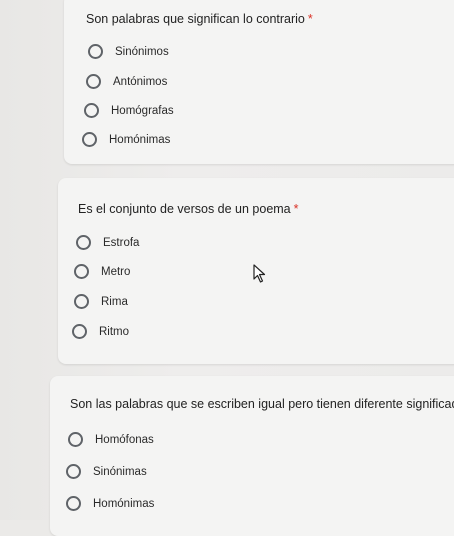  I want to click on option-metro: Metro, so click(102, 271).